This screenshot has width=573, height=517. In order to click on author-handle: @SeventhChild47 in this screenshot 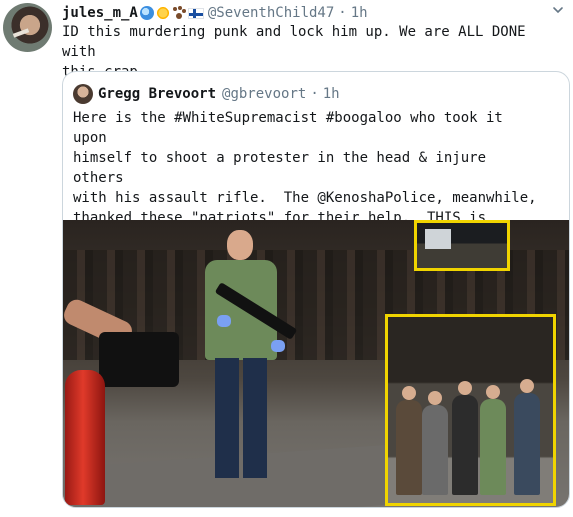, I will do `click(271, 13)`.